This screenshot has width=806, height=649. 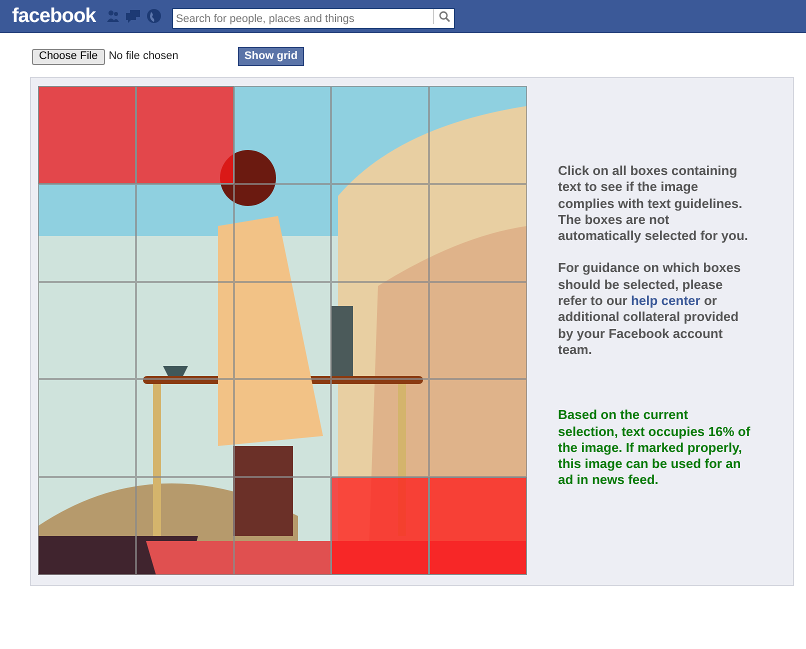 What do you see at coordinates (271, 56) in the screenshot?
I see `show-grid-button: Show grid` at bounding box center [271, 56].